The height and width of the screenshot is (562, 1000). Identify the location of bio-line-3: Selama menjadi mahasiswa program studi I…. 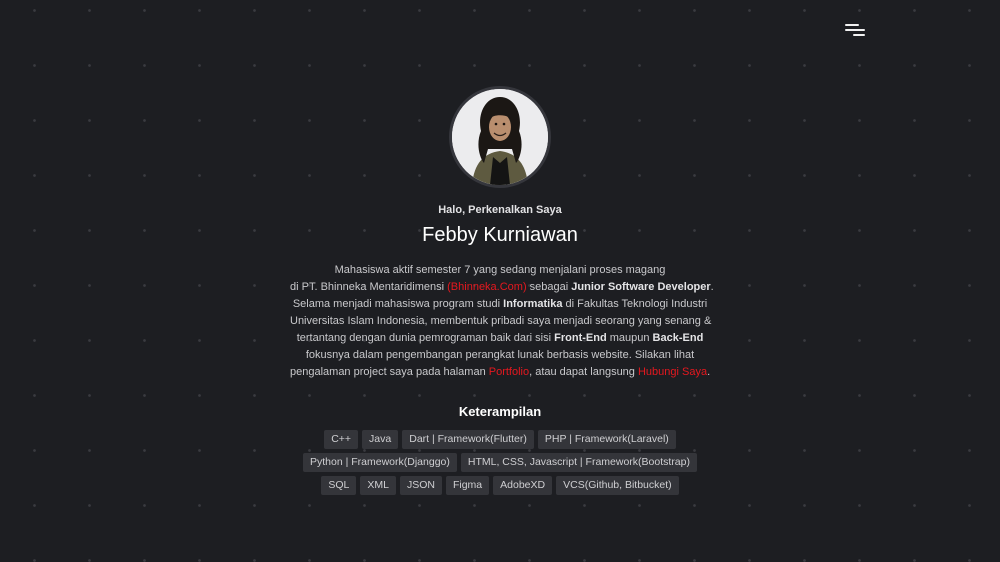
(500, 304).